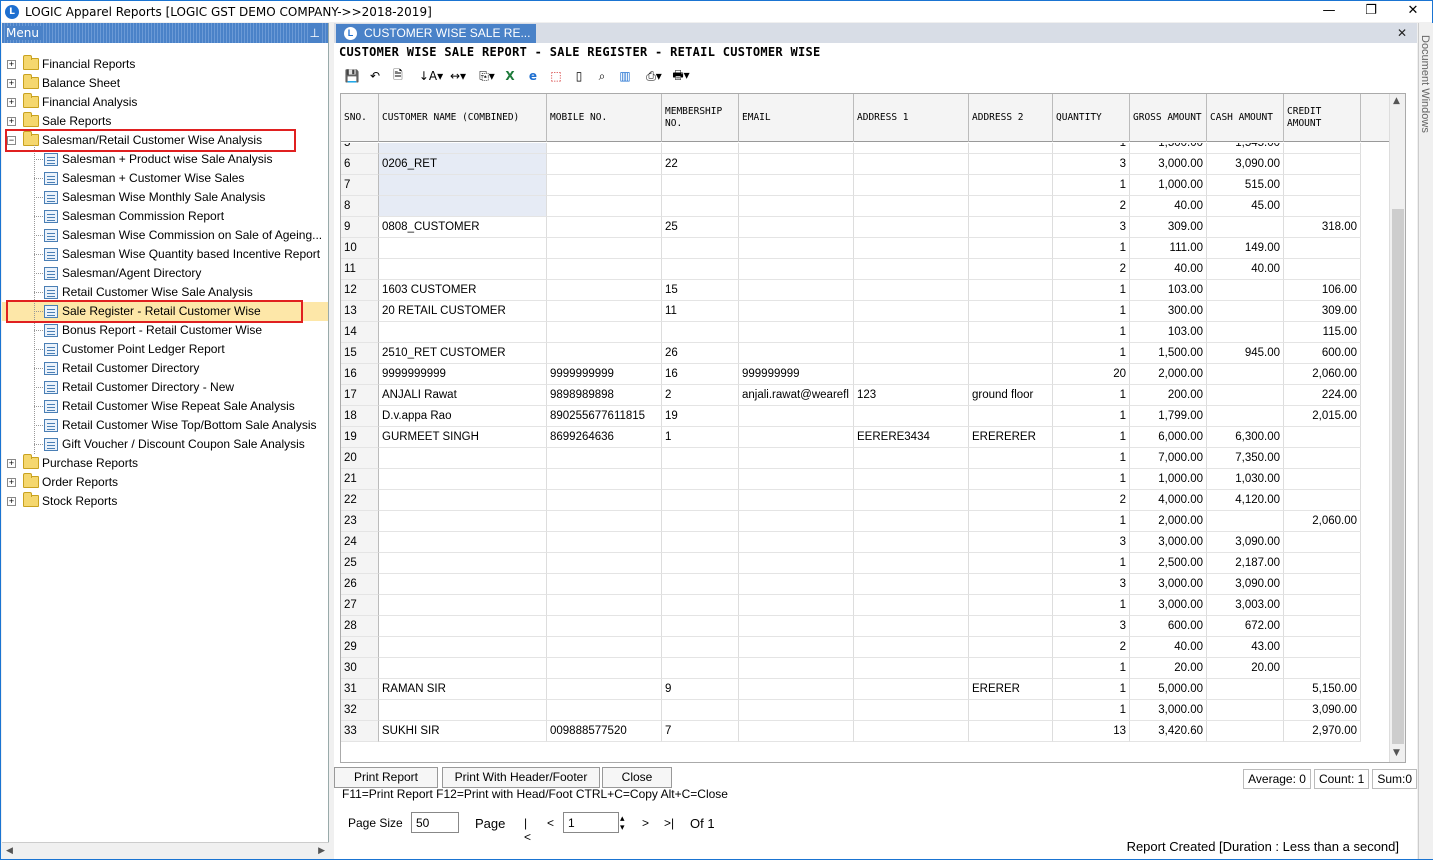 The width and height of the screenshot is (1433, 860). I want to click on cell-cash: 40.00, so click(1245, 269).